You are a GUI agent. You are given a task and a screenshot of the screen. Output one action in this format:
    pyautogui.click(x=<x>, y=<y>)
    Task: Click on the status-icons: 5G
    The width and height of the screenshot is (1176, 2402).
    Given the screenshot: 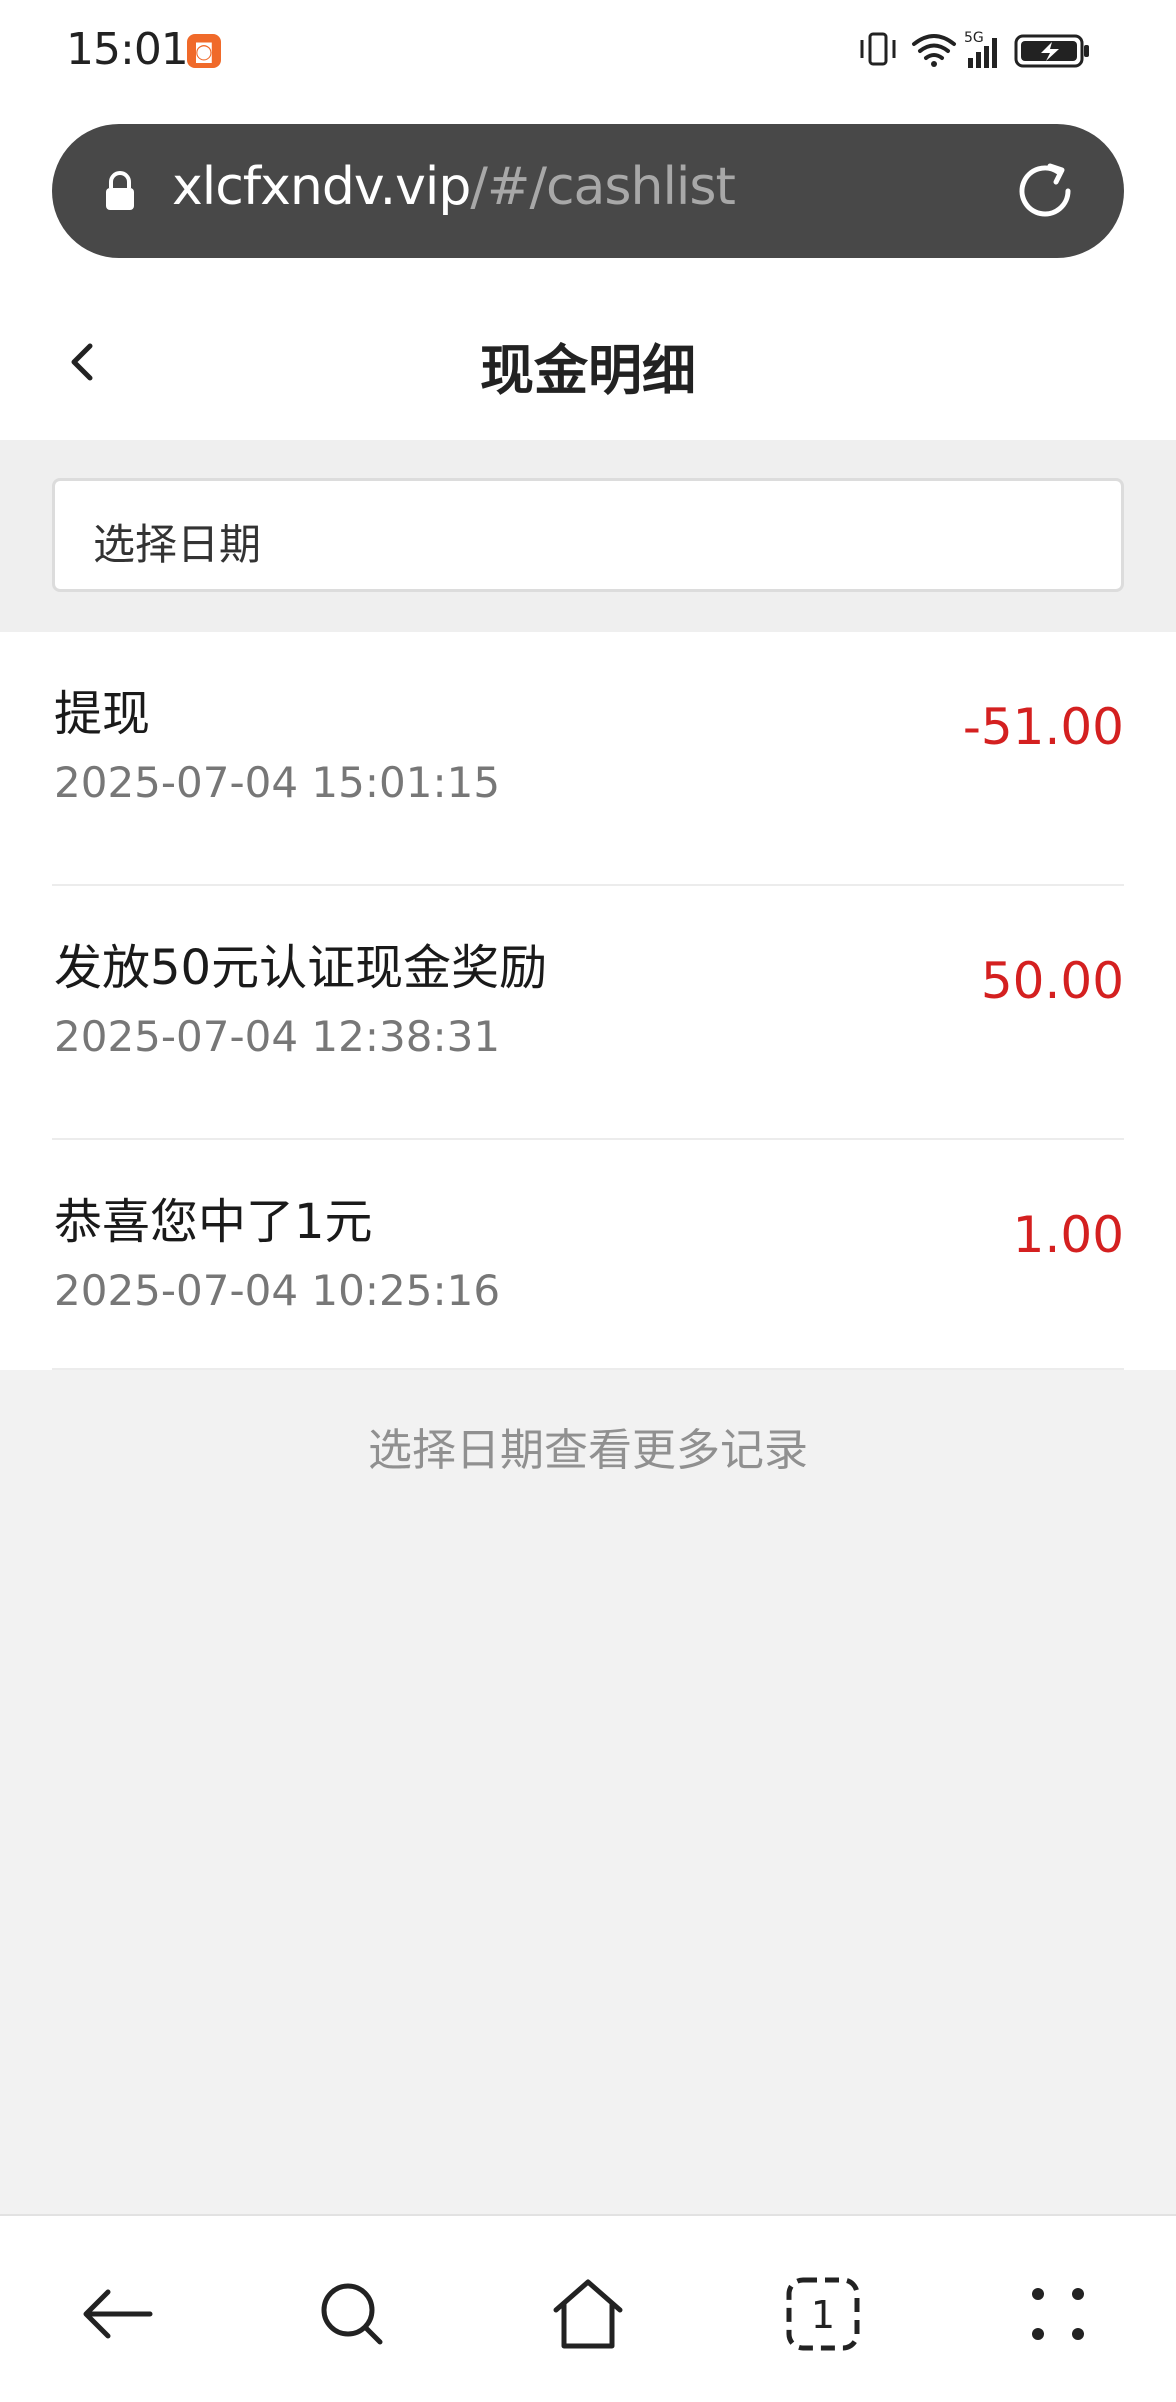 What is the action you would take?
    pyautogui.click(x=981, y=50)
    